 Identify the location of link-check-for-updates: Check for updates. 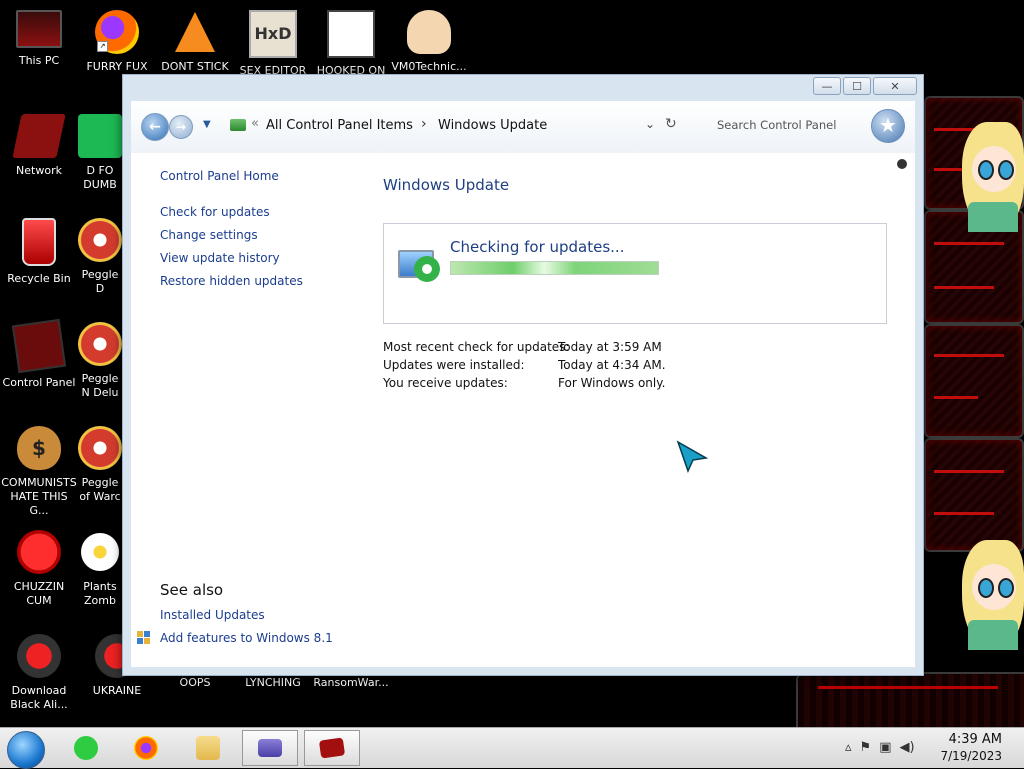
(215, 212).